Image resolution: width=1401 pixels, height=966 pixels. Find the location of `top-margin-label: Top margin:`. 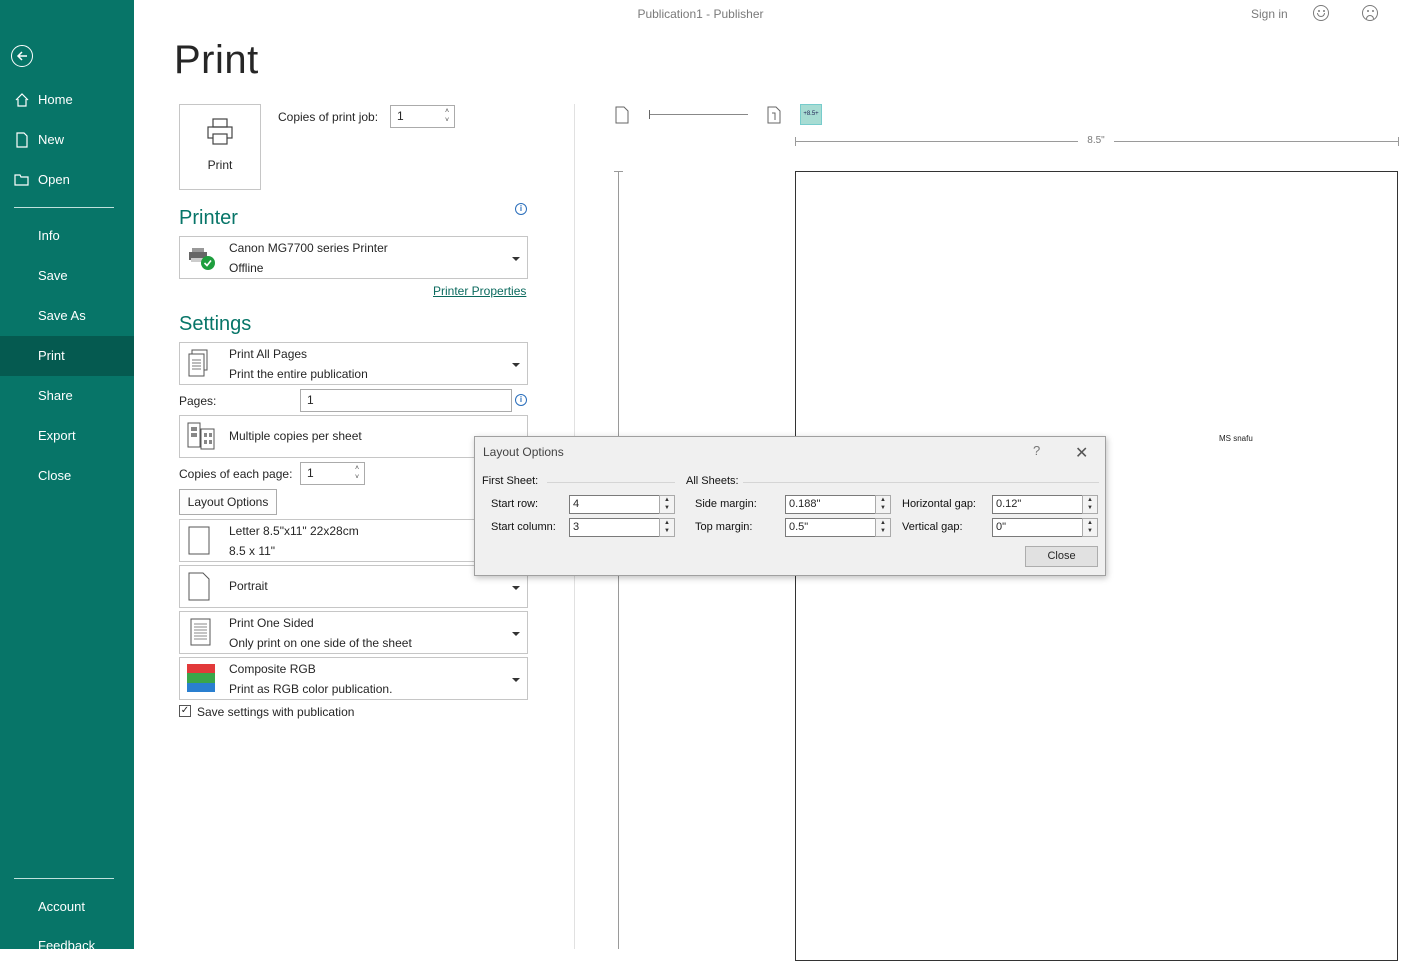

top-margin-label: Top margin: is located at coordinates (724, 527).